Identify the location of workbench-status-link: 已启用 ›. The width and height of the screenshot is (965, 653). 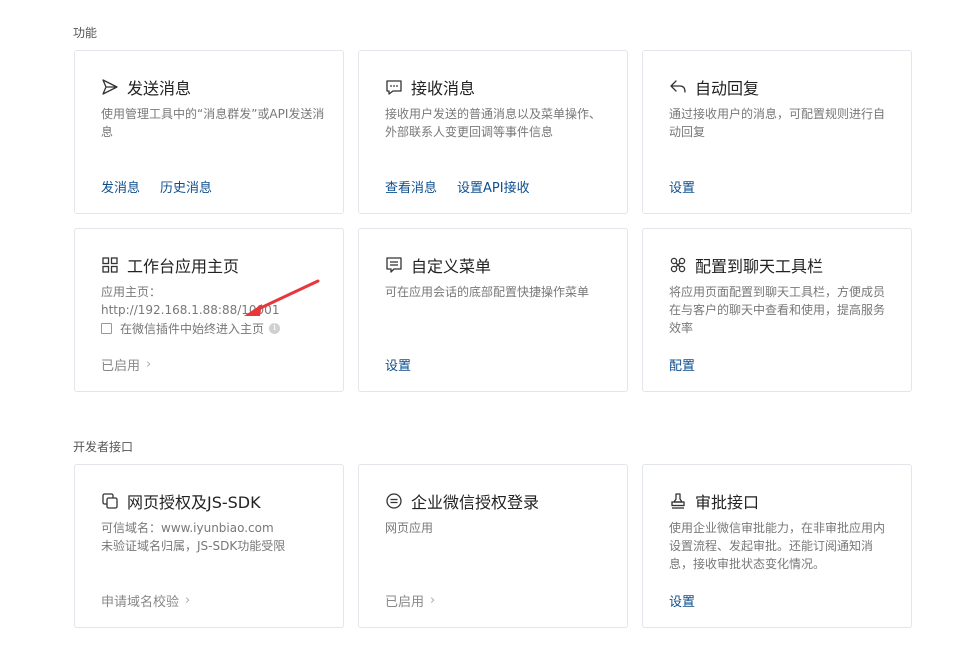
(126, 364).